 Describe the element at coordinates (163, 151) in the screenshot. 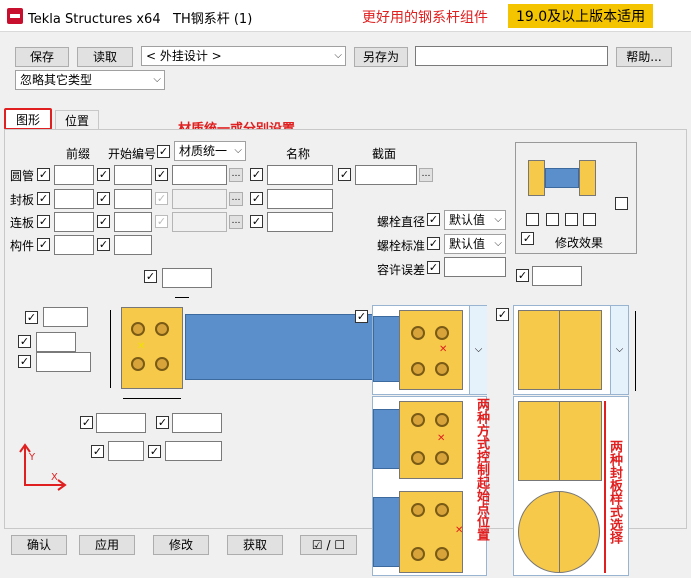

I see `material-mode-checkbox: ✓` at that location.